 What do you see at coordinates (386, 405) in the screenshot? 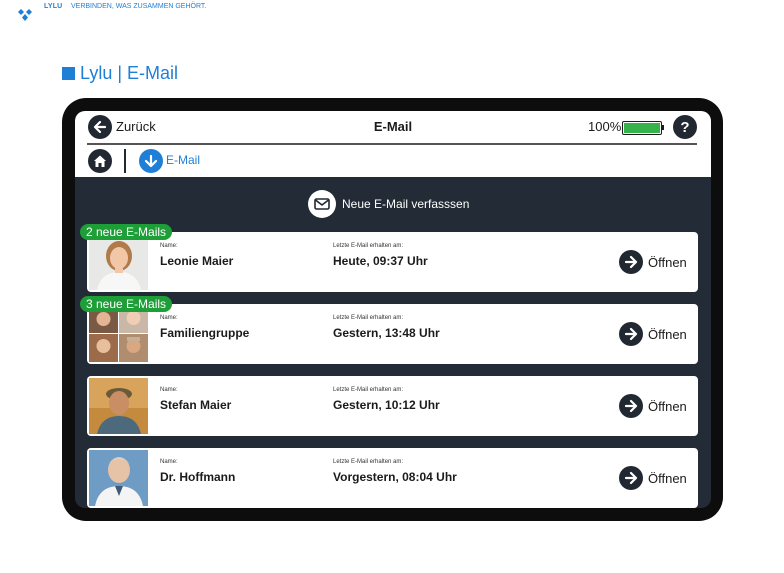
I see `last-received-value: Gestern, 10:12 Uhr` at bounding box center [386, 405].